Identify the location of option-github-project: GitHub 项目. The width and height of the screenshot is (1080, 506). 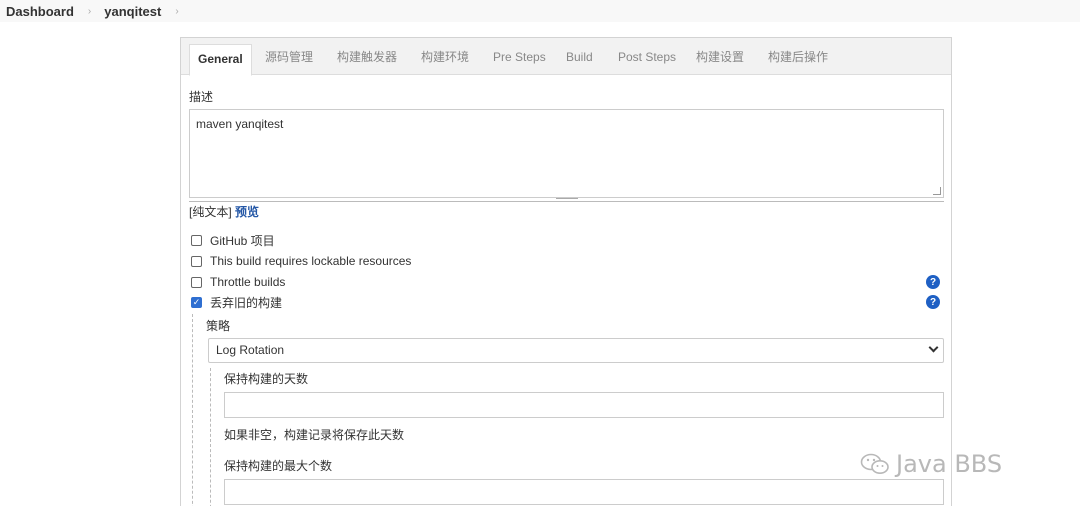
(233, 240).